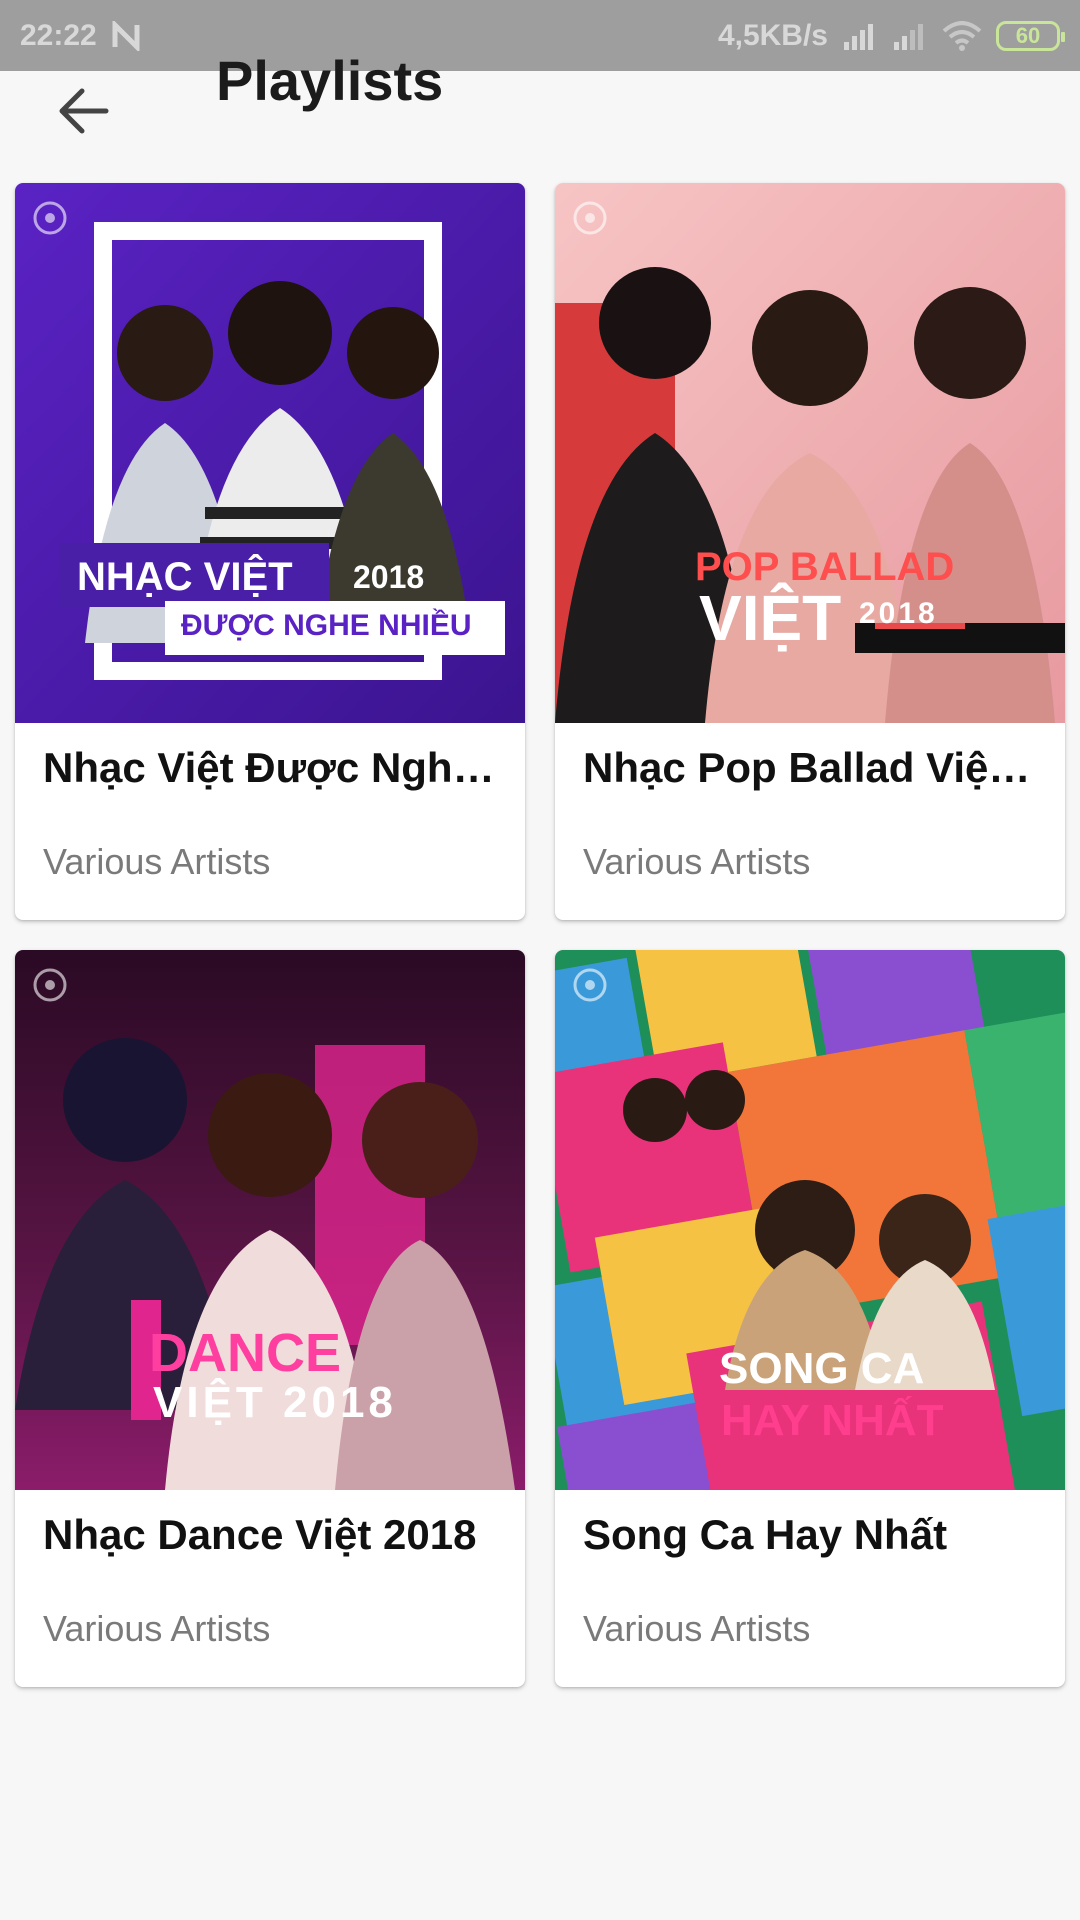 Image resolution: width=1080 pixels, height=1920 pixels. What do you see at coordinates (891, 35) in the screenshot?
I see `status-bar-right: 4,5KB/s 60` at bounding box center [891, 35].